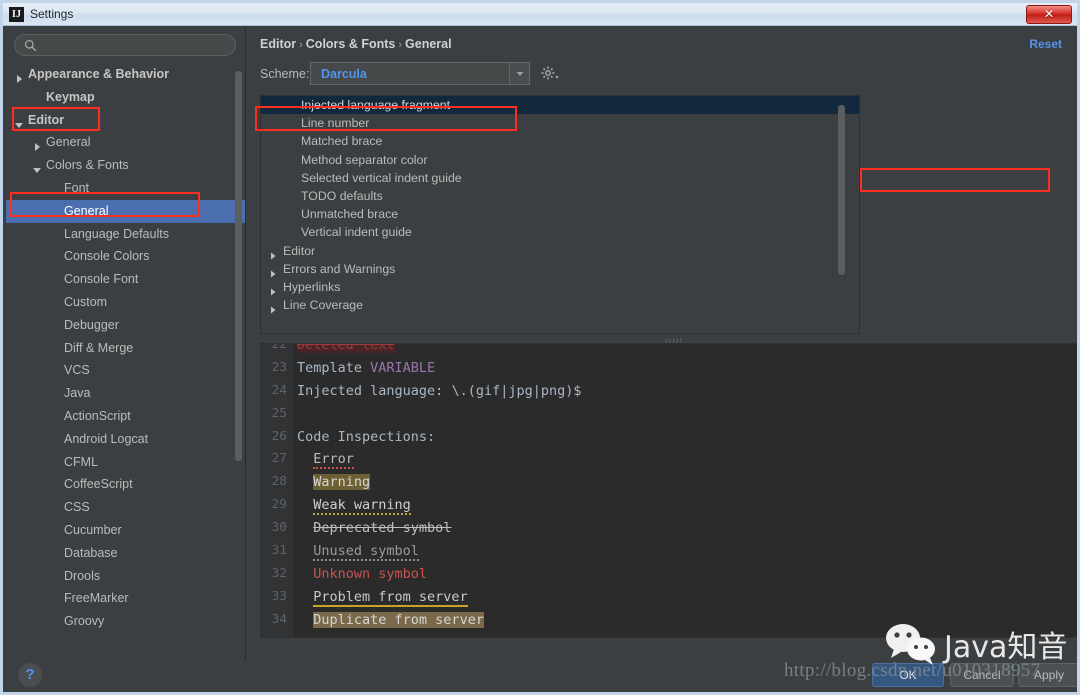  Describe the element at coordinates (439, 391) in the screenshot. I see `preview-line-text: Injected language: \.(gif|jpg|png)$` at that location.